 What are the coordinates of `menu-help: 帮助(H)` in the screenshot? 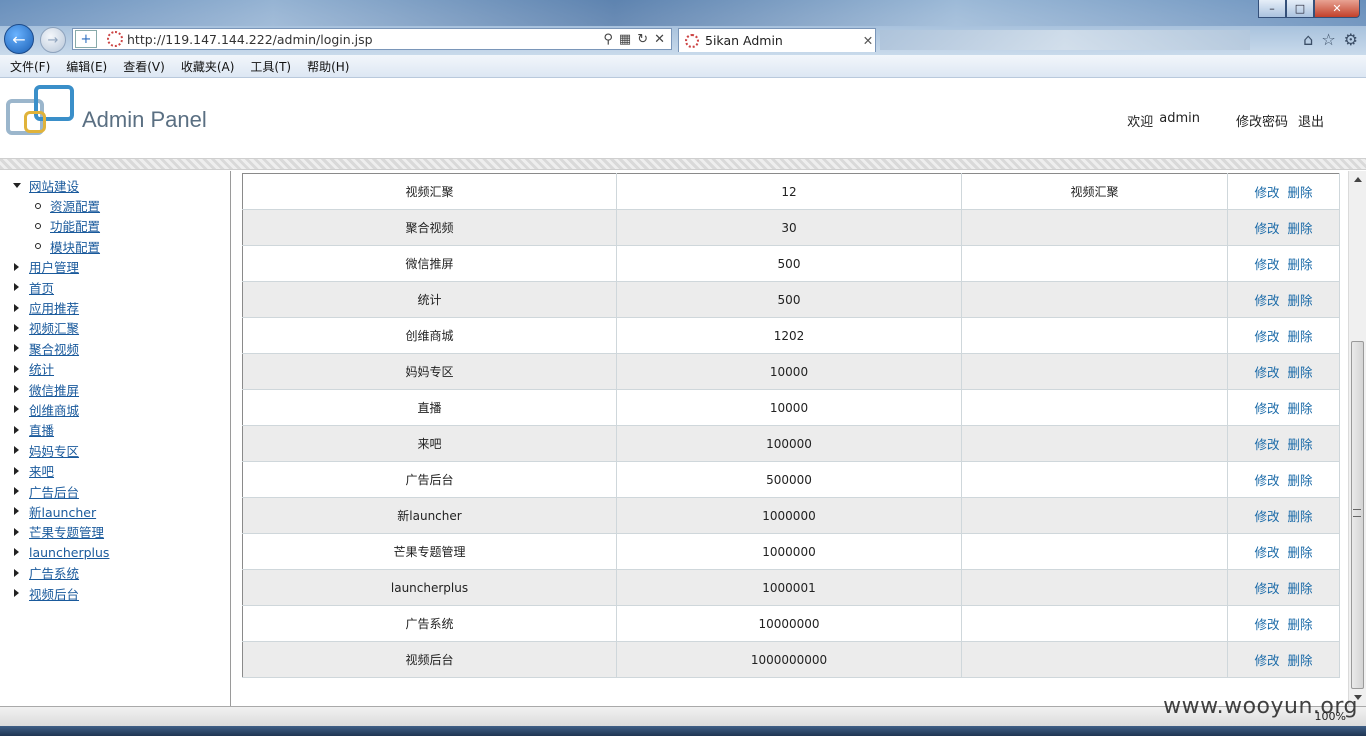 It's located at (328, 66).